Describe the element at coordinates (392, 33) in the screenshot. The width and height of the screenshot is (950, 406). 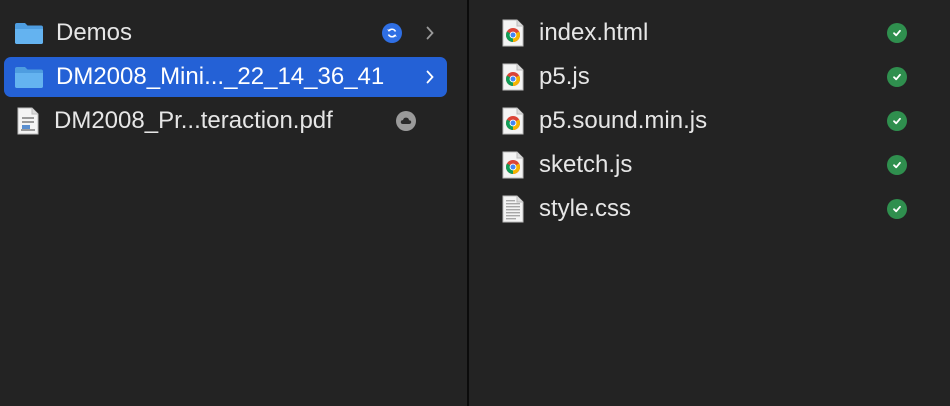
I see `sync-icon` at that location.